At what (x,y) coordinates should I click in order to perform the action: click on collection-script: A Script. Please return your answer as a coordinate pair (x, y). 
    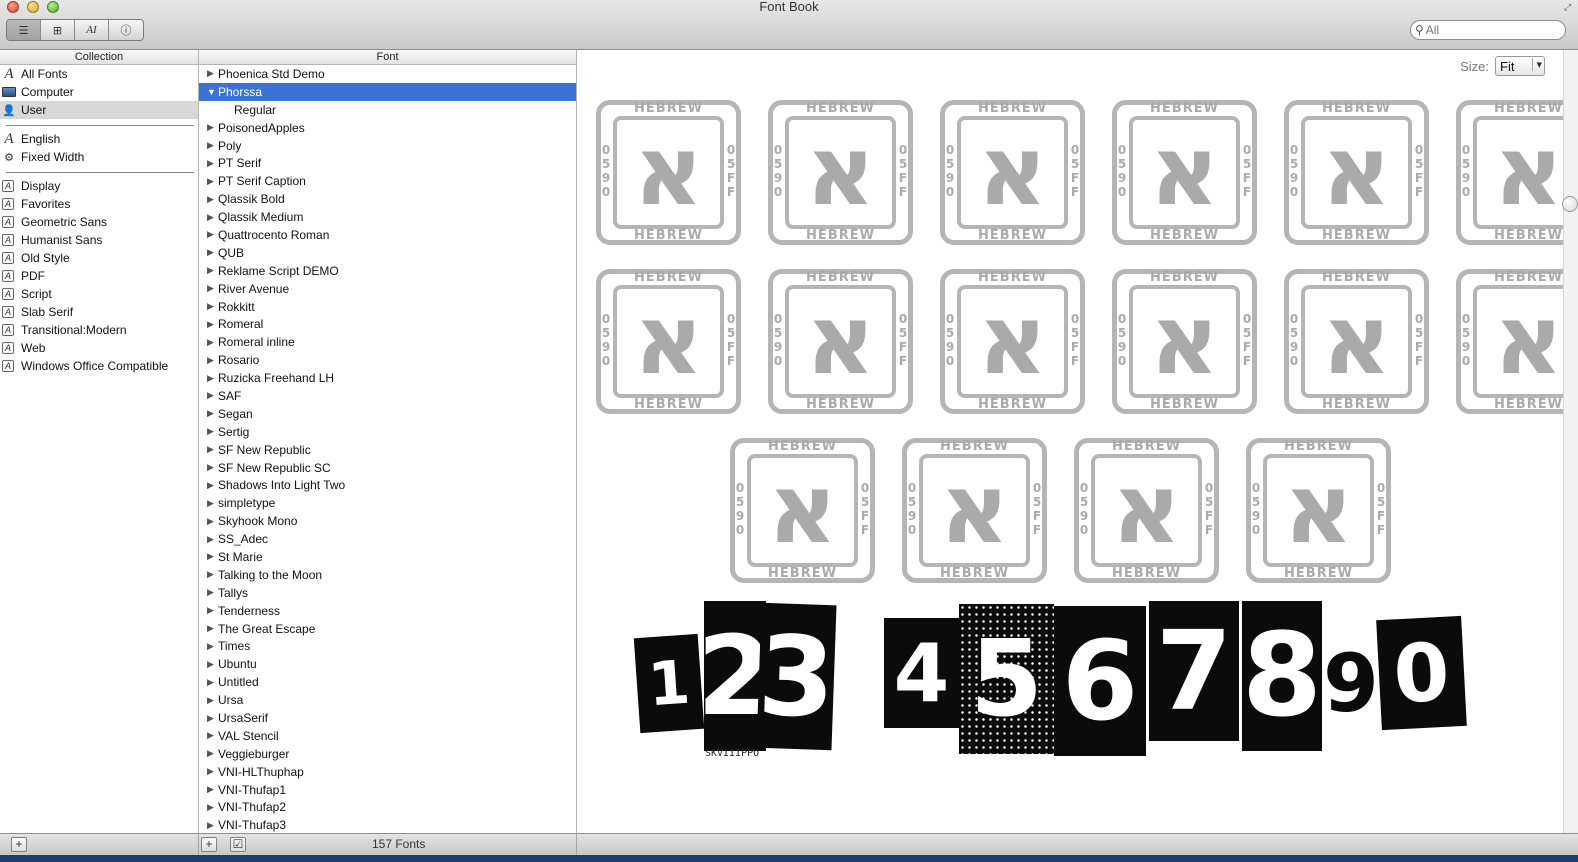
    Looking at the image, I should click on (99, 294).